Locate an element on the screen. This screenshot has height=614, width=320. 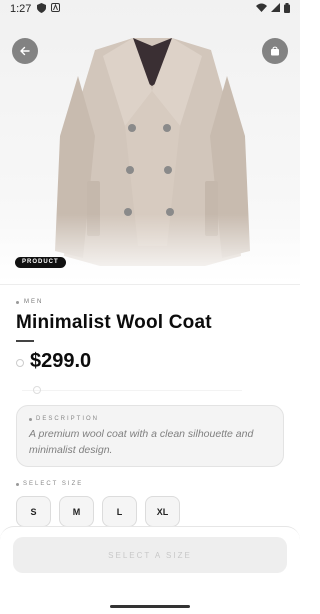
arrow-left-icon is located at coordinates (25, 51).